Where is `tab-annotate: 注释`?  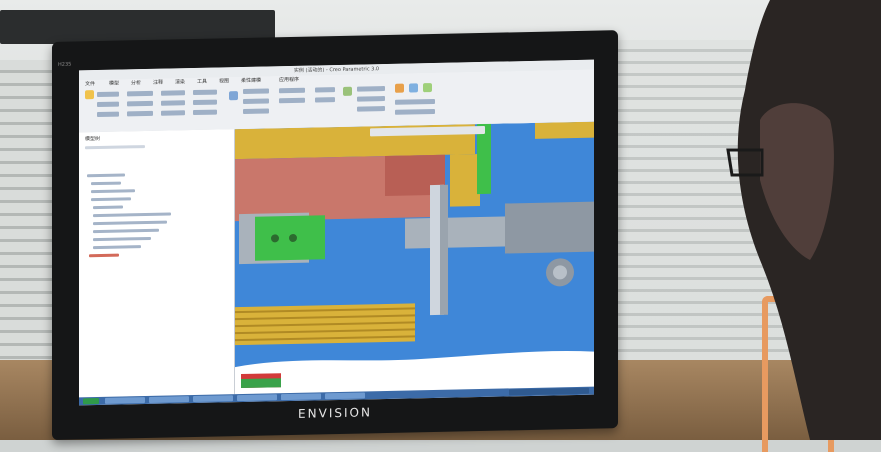 tab-annotate: 注释 is located at coordinates (158, 82).